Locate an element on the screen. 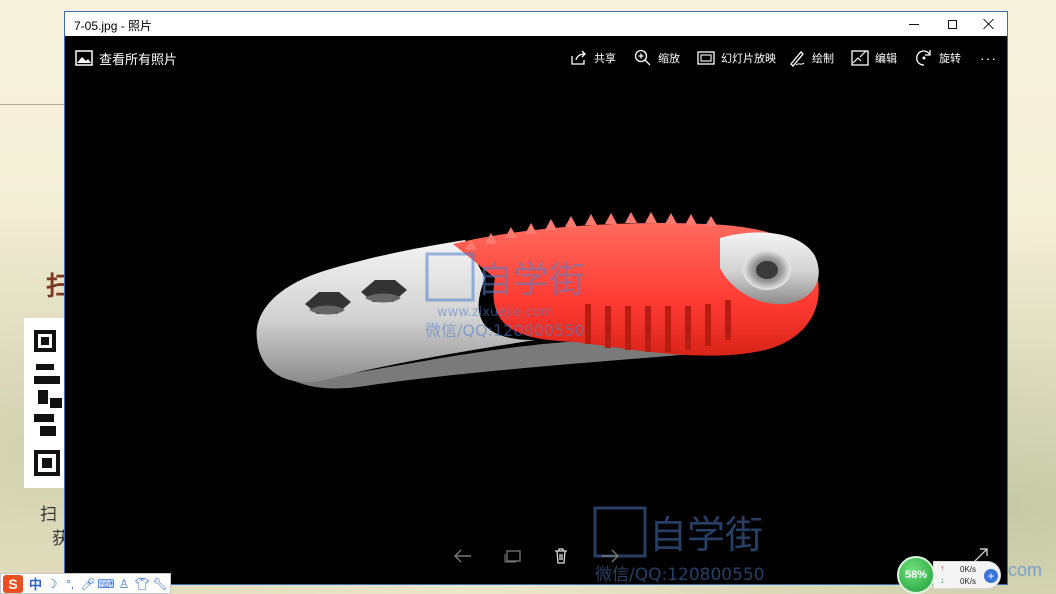  minimize-icon is located at coordinates (914, 24).